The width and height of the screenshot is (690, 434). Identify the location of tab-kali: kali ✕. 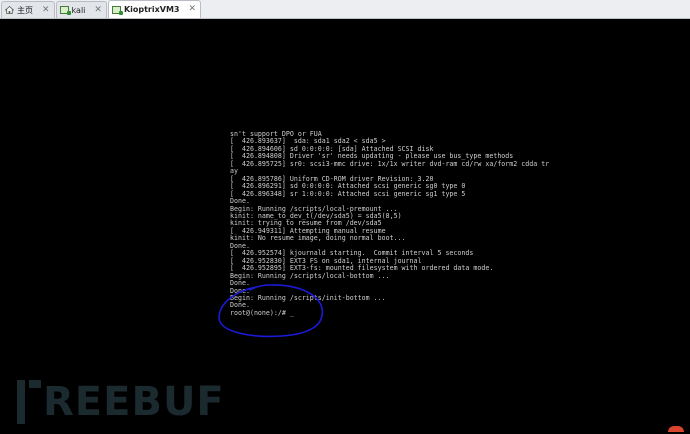
(81, 9).